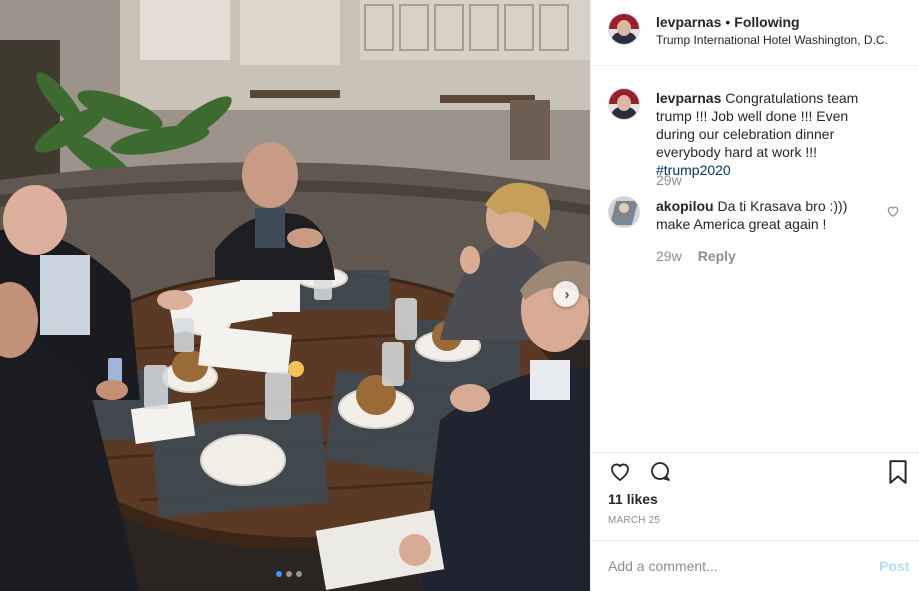  I want to click on comment-meta: 29w Reply, so click(696, 256).